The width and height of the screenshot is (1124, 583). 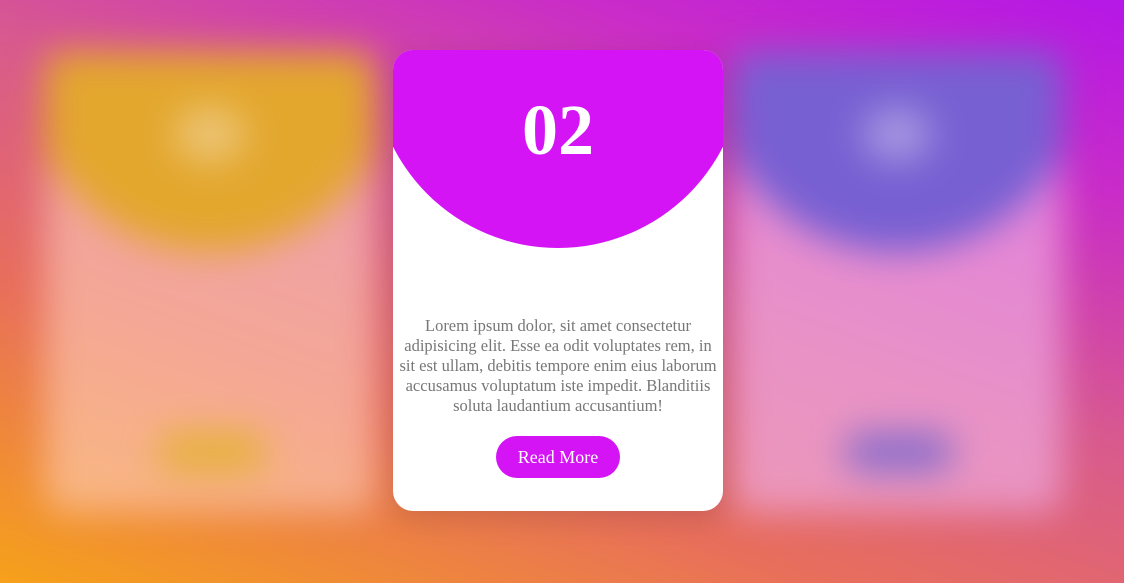 What do you see at coordinates (558, 457) in the screenshot?
I see `read-more-button: Read More` at bounding box center [558, 457].